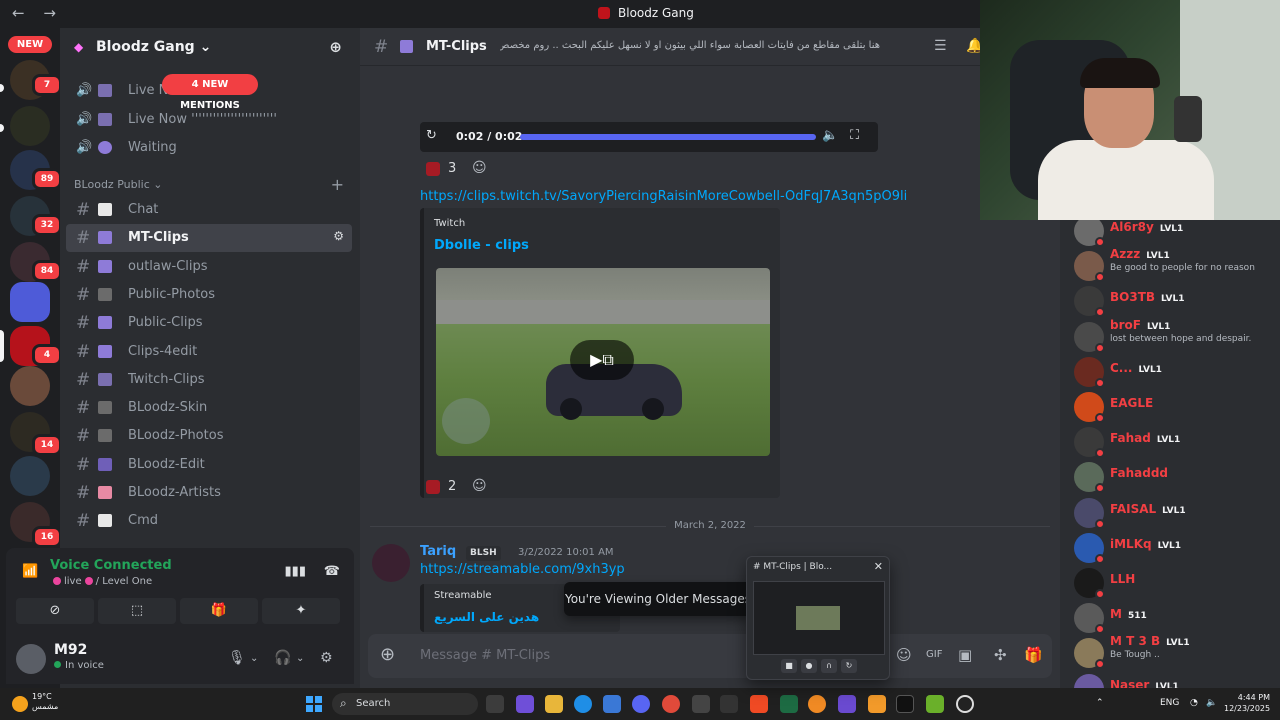 This screenshot has width=1280, height=720. Describe the element at coordinates (209, 521) in the screenshot. I see `channel-item: # Cmd` at that location.